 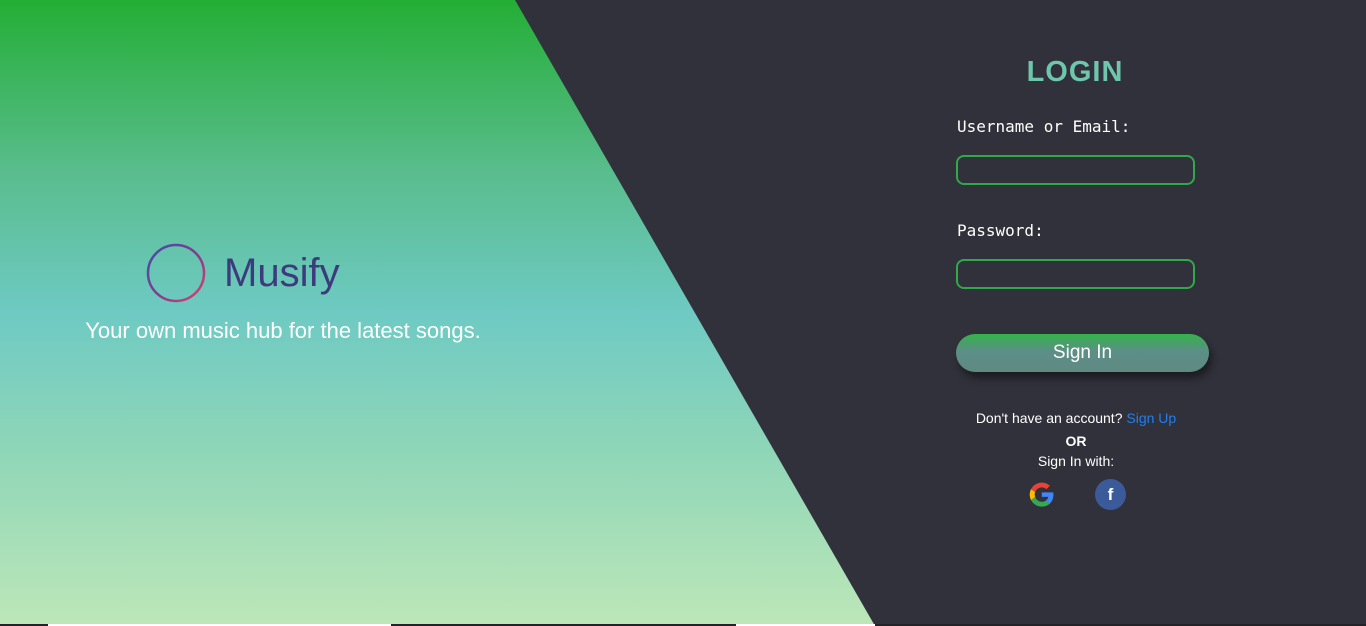 I want to click on google-icon, so click(x=1041, y=494).